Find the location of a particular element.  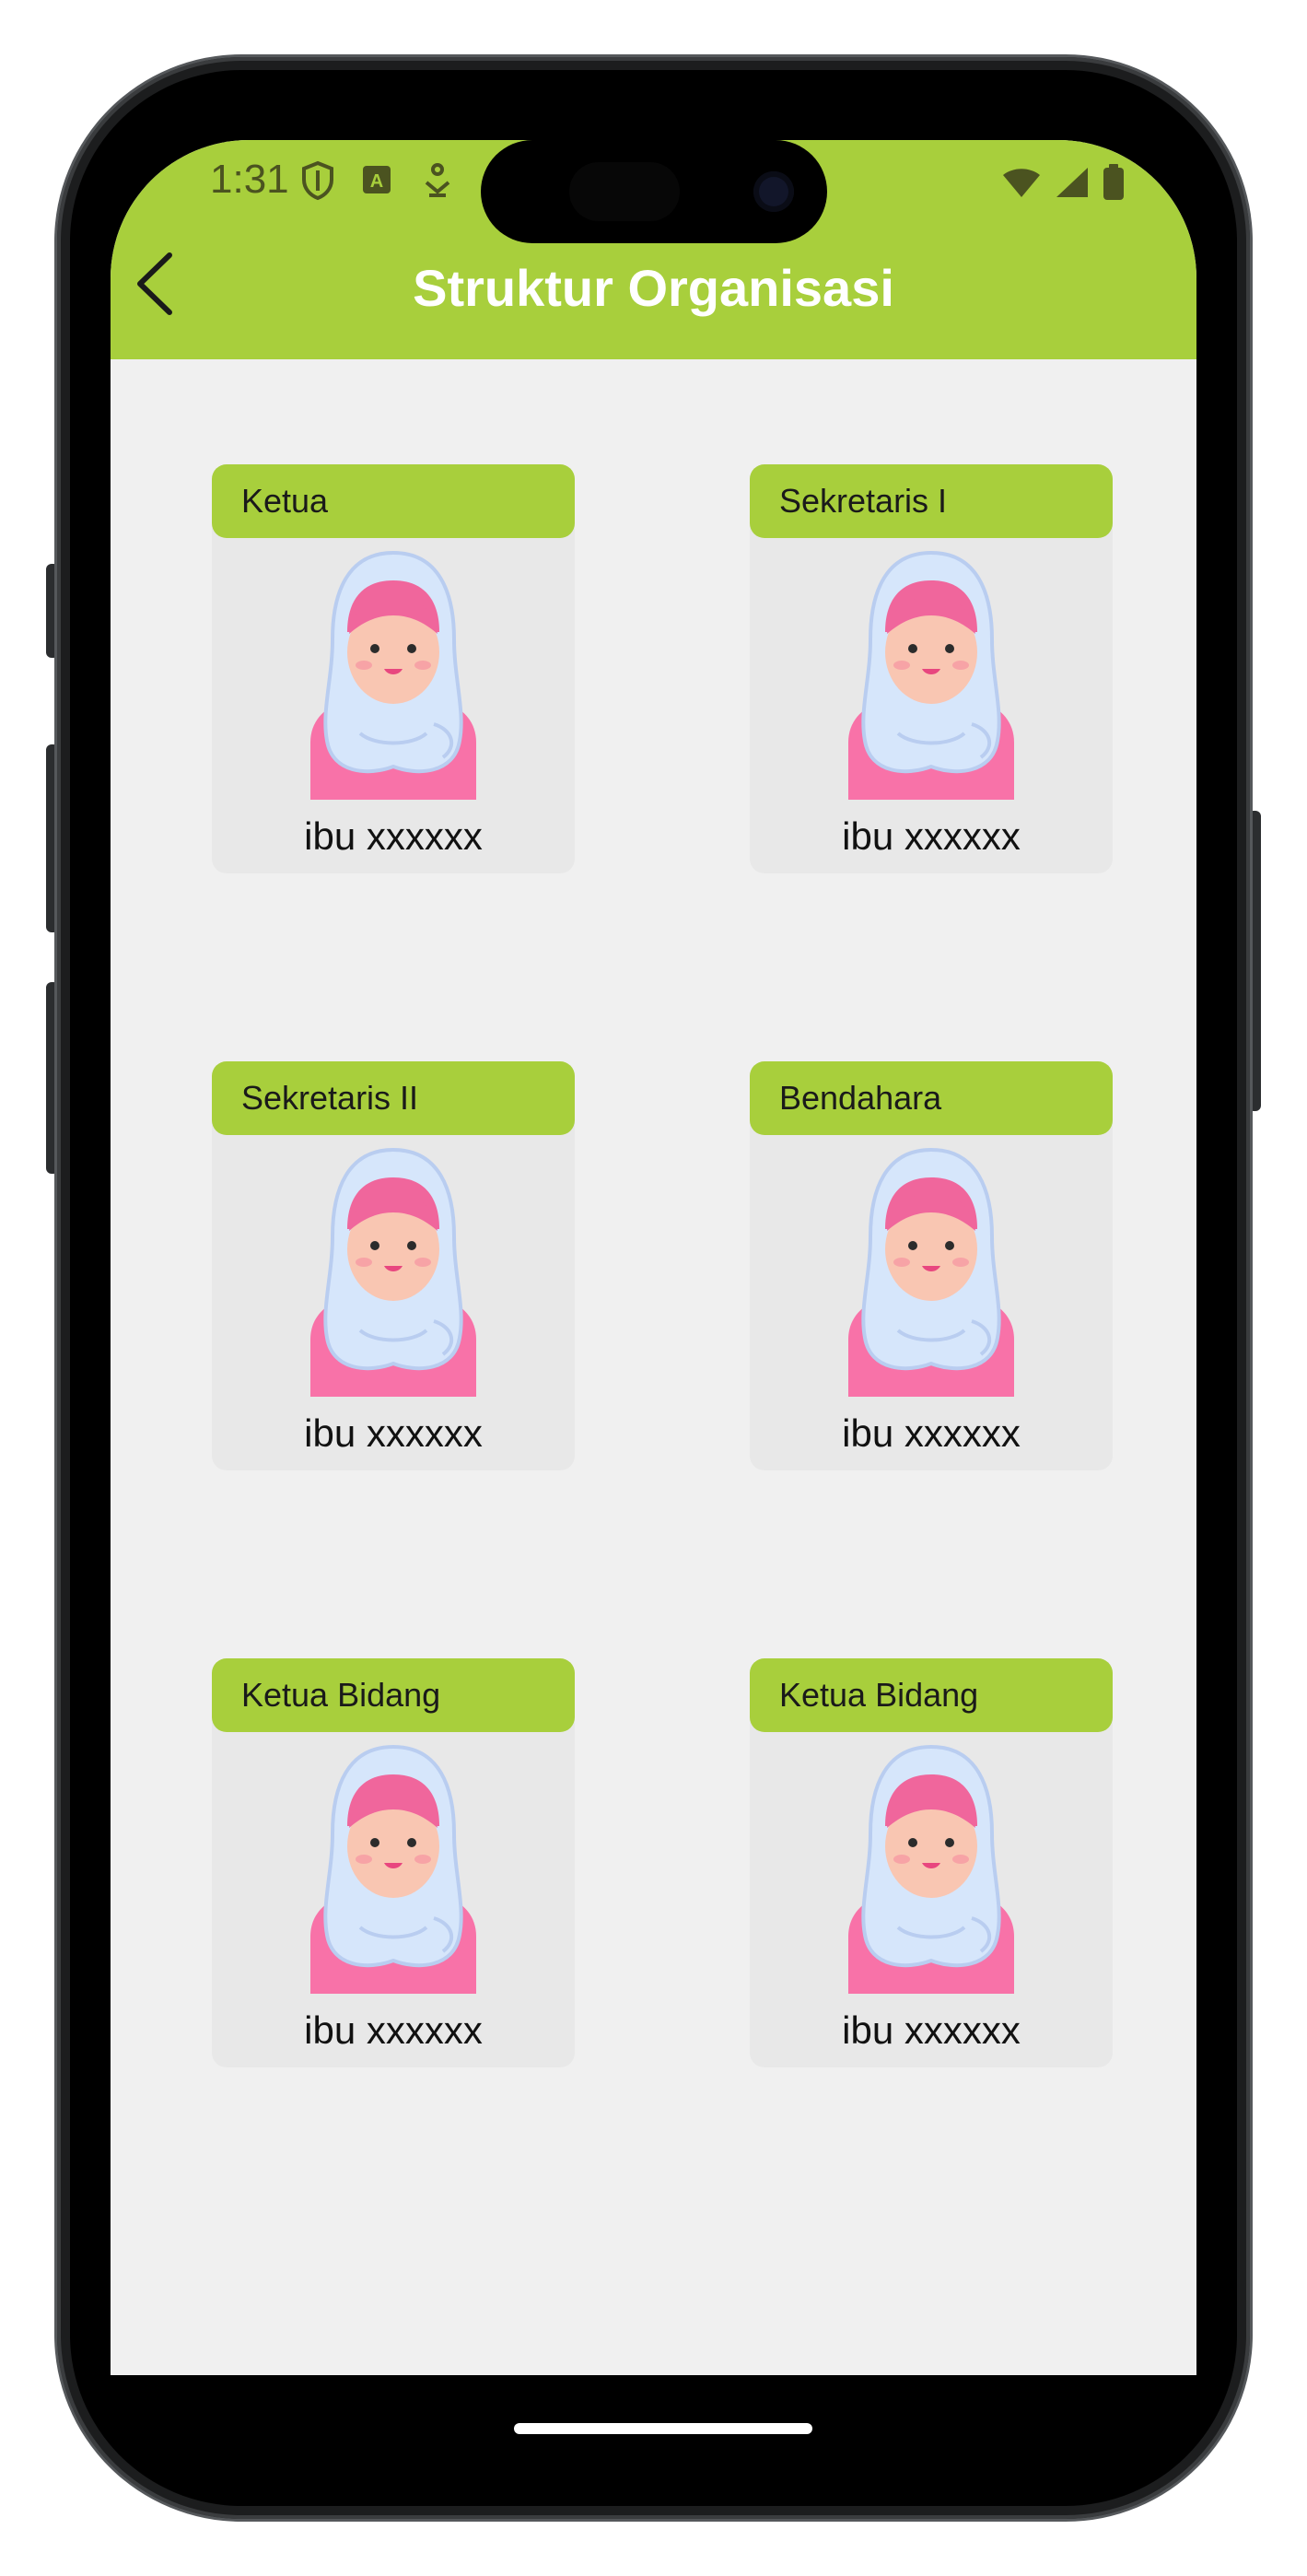

shield-icon is located at coordinates (318, 182).